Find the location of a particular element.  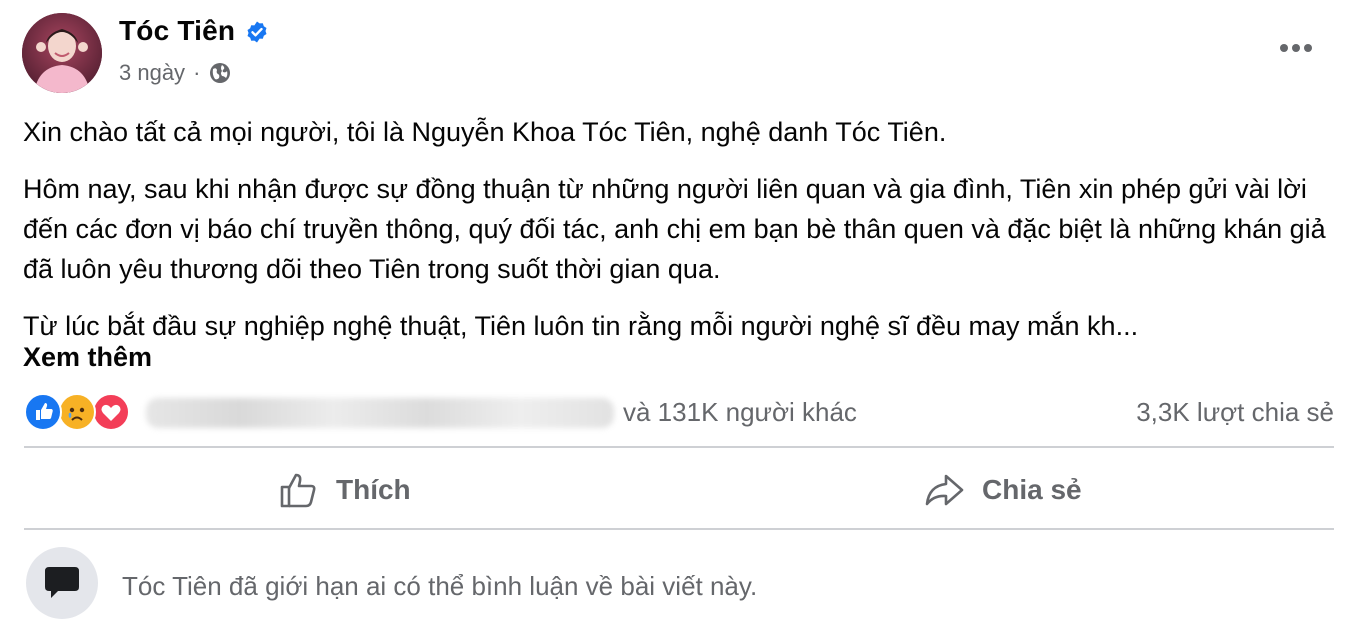

share-arrow-icon is located at coordinates (944, 490).